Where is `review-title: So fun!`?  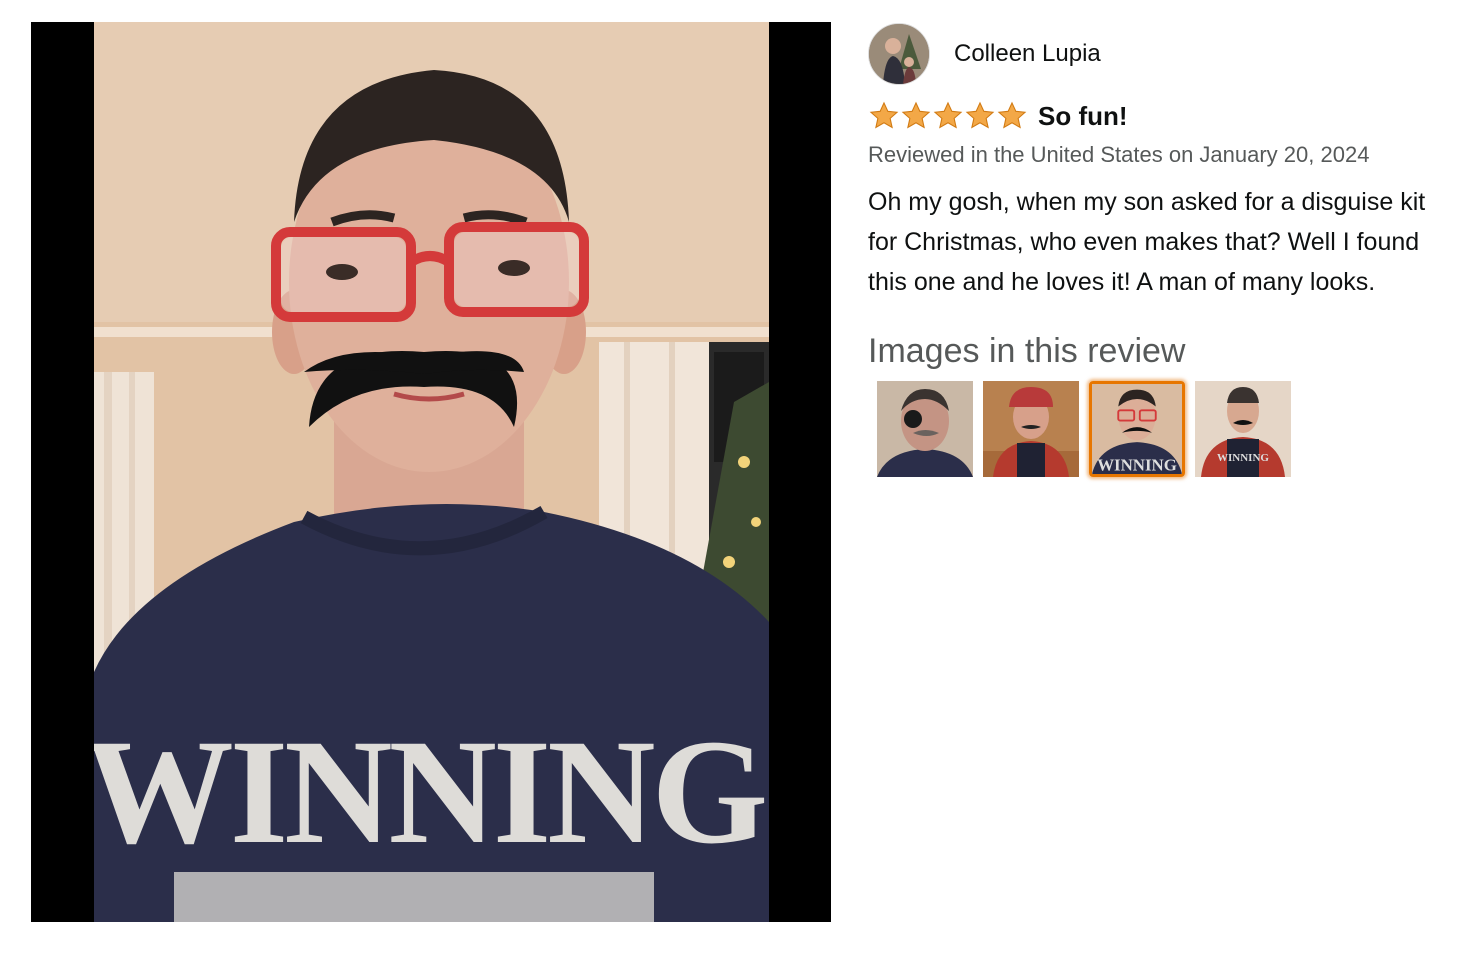 review-title: So fun! is located at coordinates (1083, 116).